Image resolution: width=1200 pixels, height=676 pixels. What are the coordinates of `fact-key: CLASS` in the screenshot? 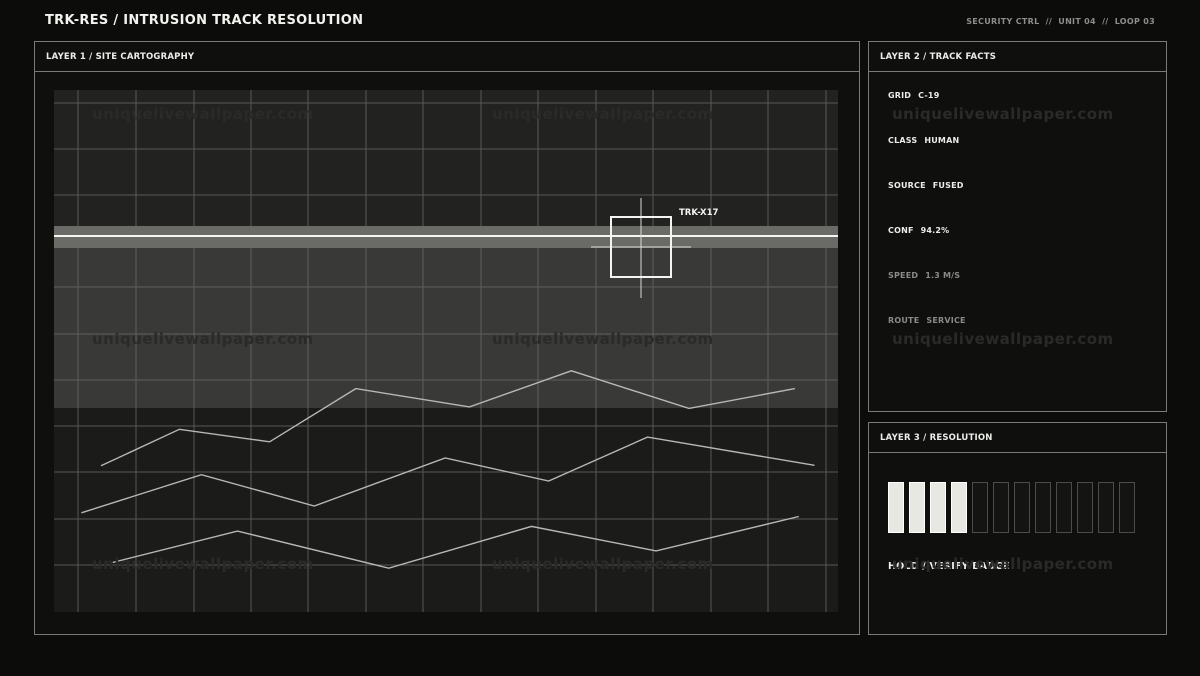 It's located at (903, 140).